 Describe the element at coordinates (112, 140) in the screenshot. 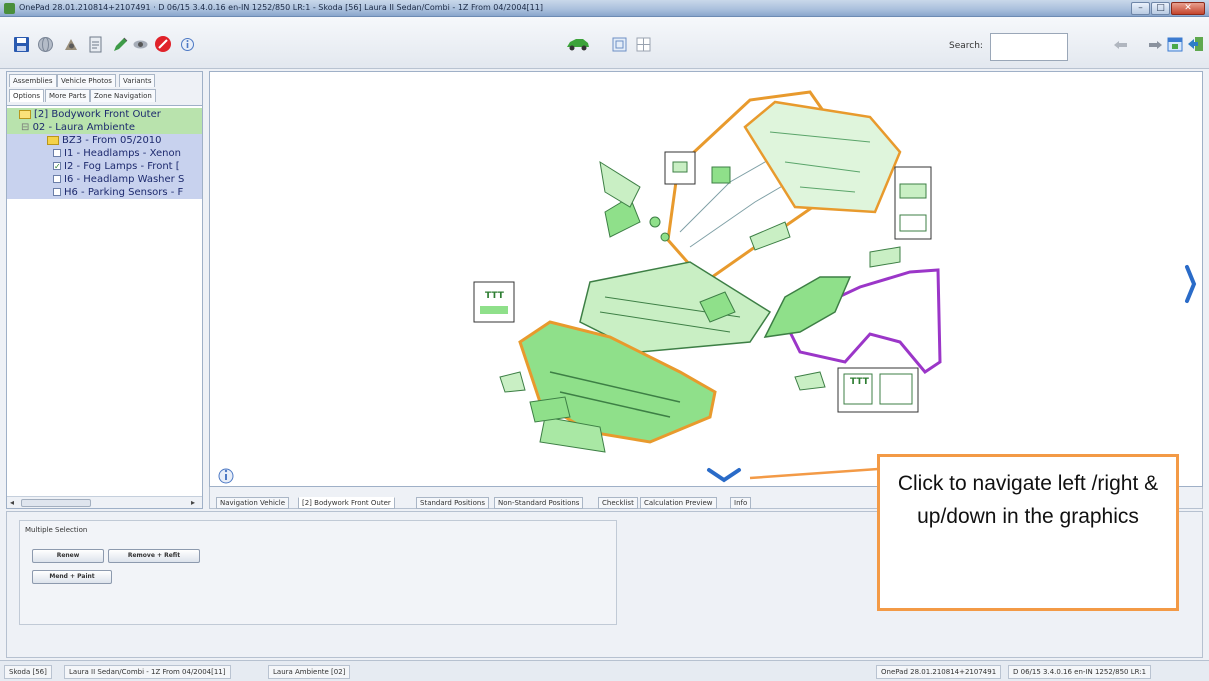

I see `tree-item-label: BZ3 - From 05/2010` at that location.